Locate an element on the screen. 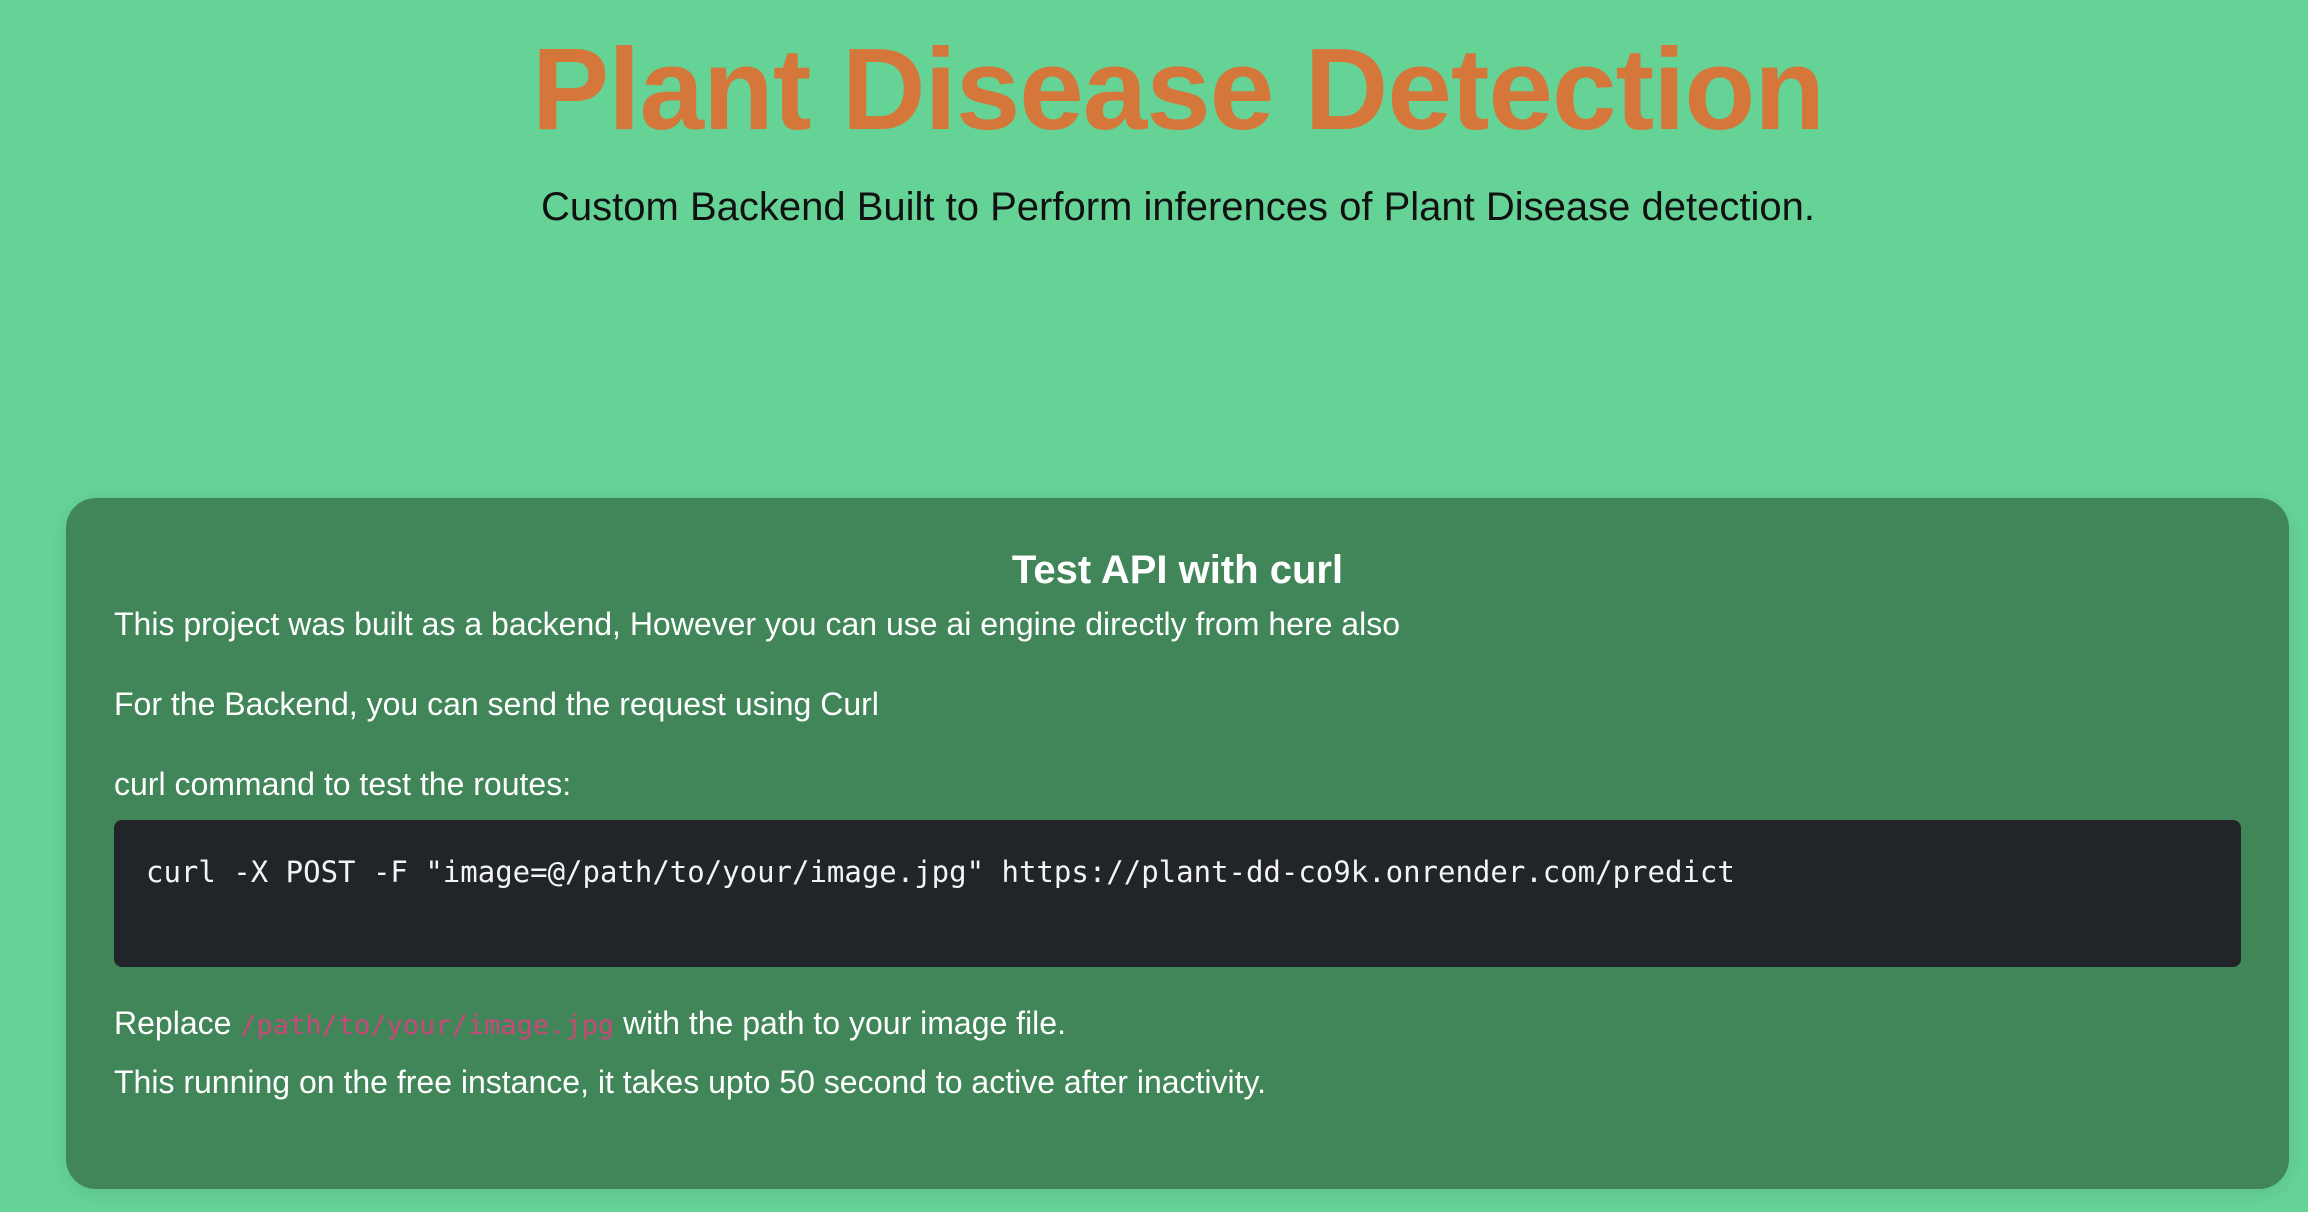  replace-suffix: with the path to your image file. is located at coordinates (840, 1023).